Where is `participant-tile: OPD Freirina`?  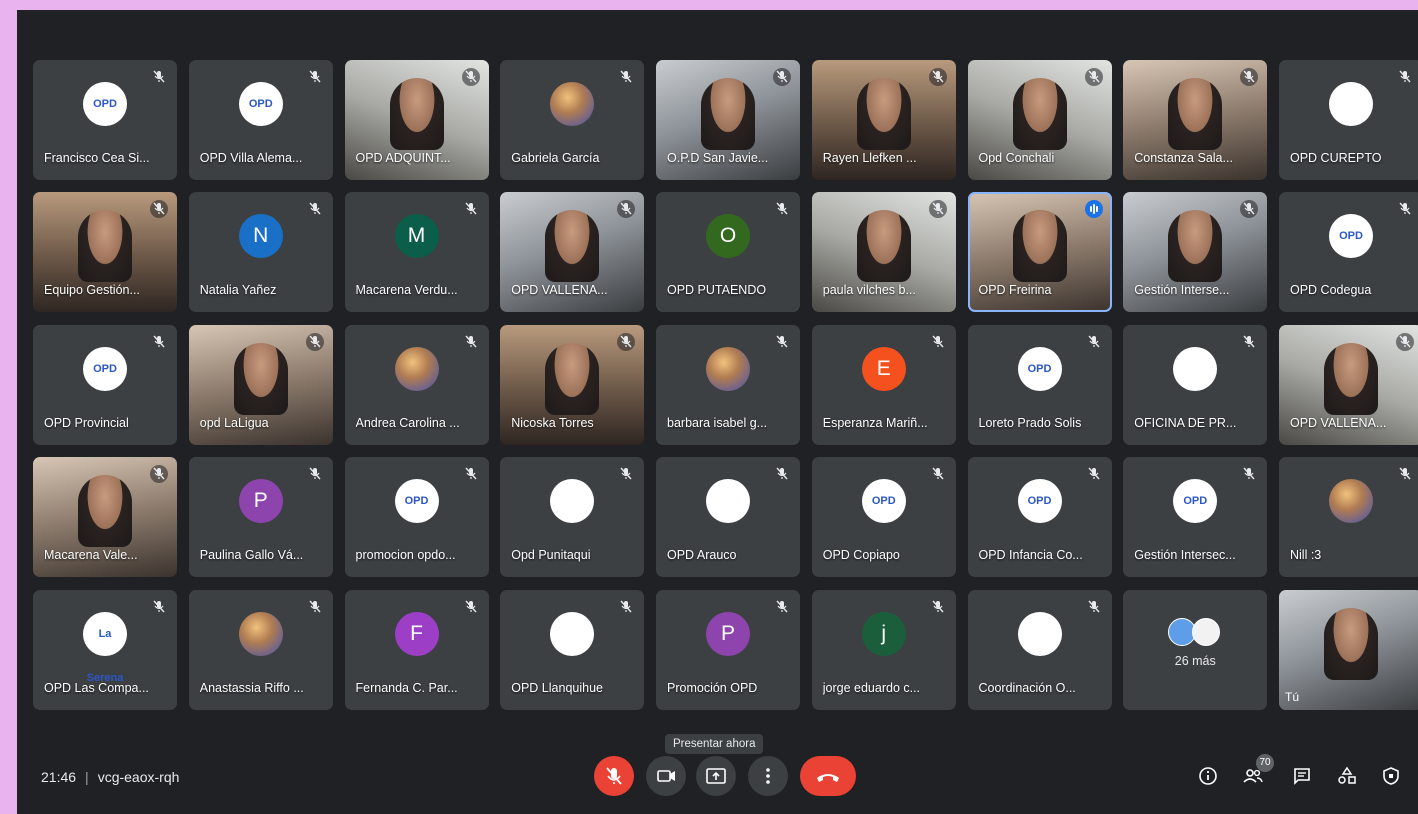 participant-tile: OPD Freirina is located at coordinates (1039, 252).